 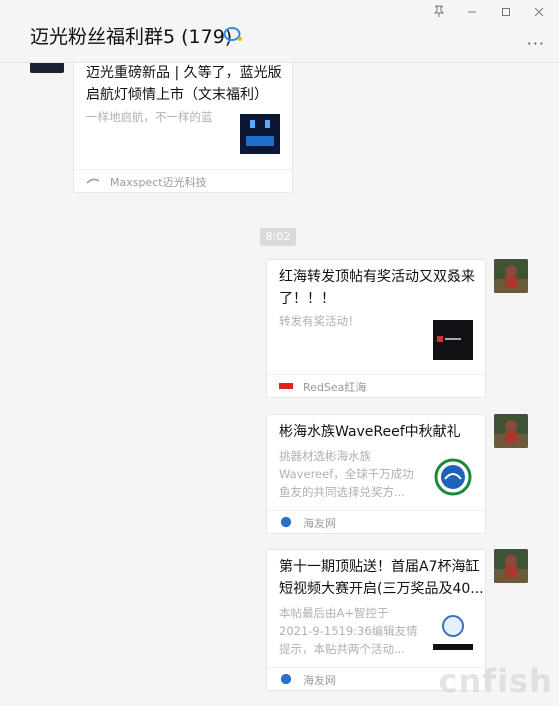 I want to click on card-title-line: 彬海水族WaveReef中秋献礼, so click(x=370, y=432).